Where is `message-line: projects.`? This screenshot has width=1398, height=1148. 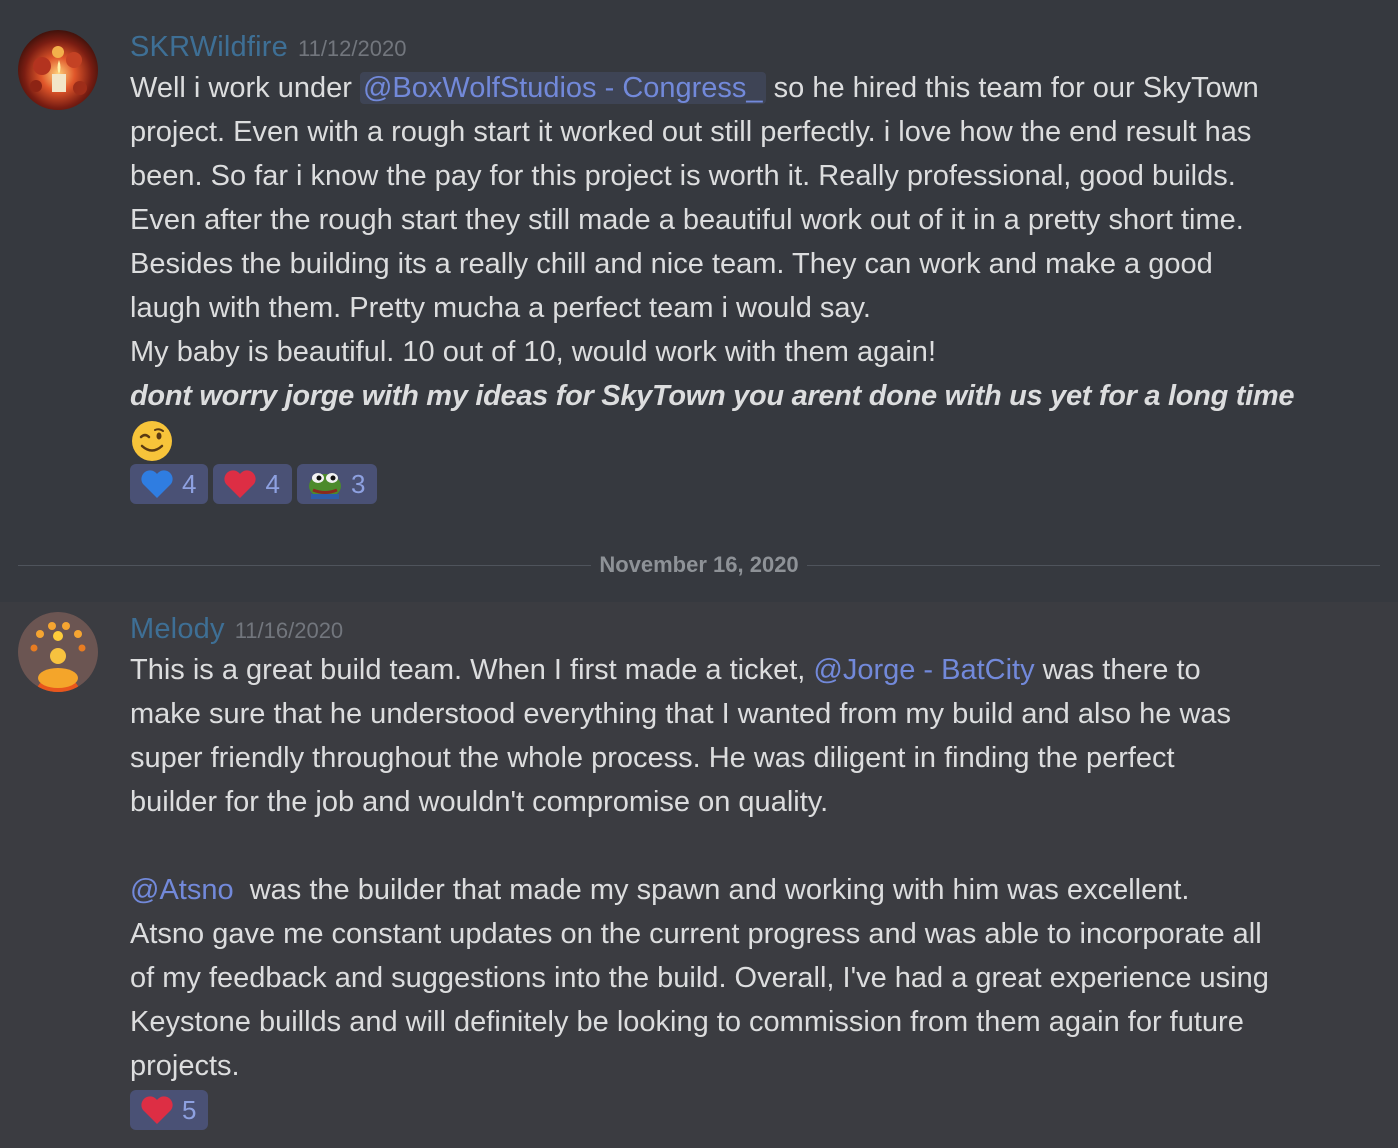
message-line: projects. is located at coordinates (185, 1066).